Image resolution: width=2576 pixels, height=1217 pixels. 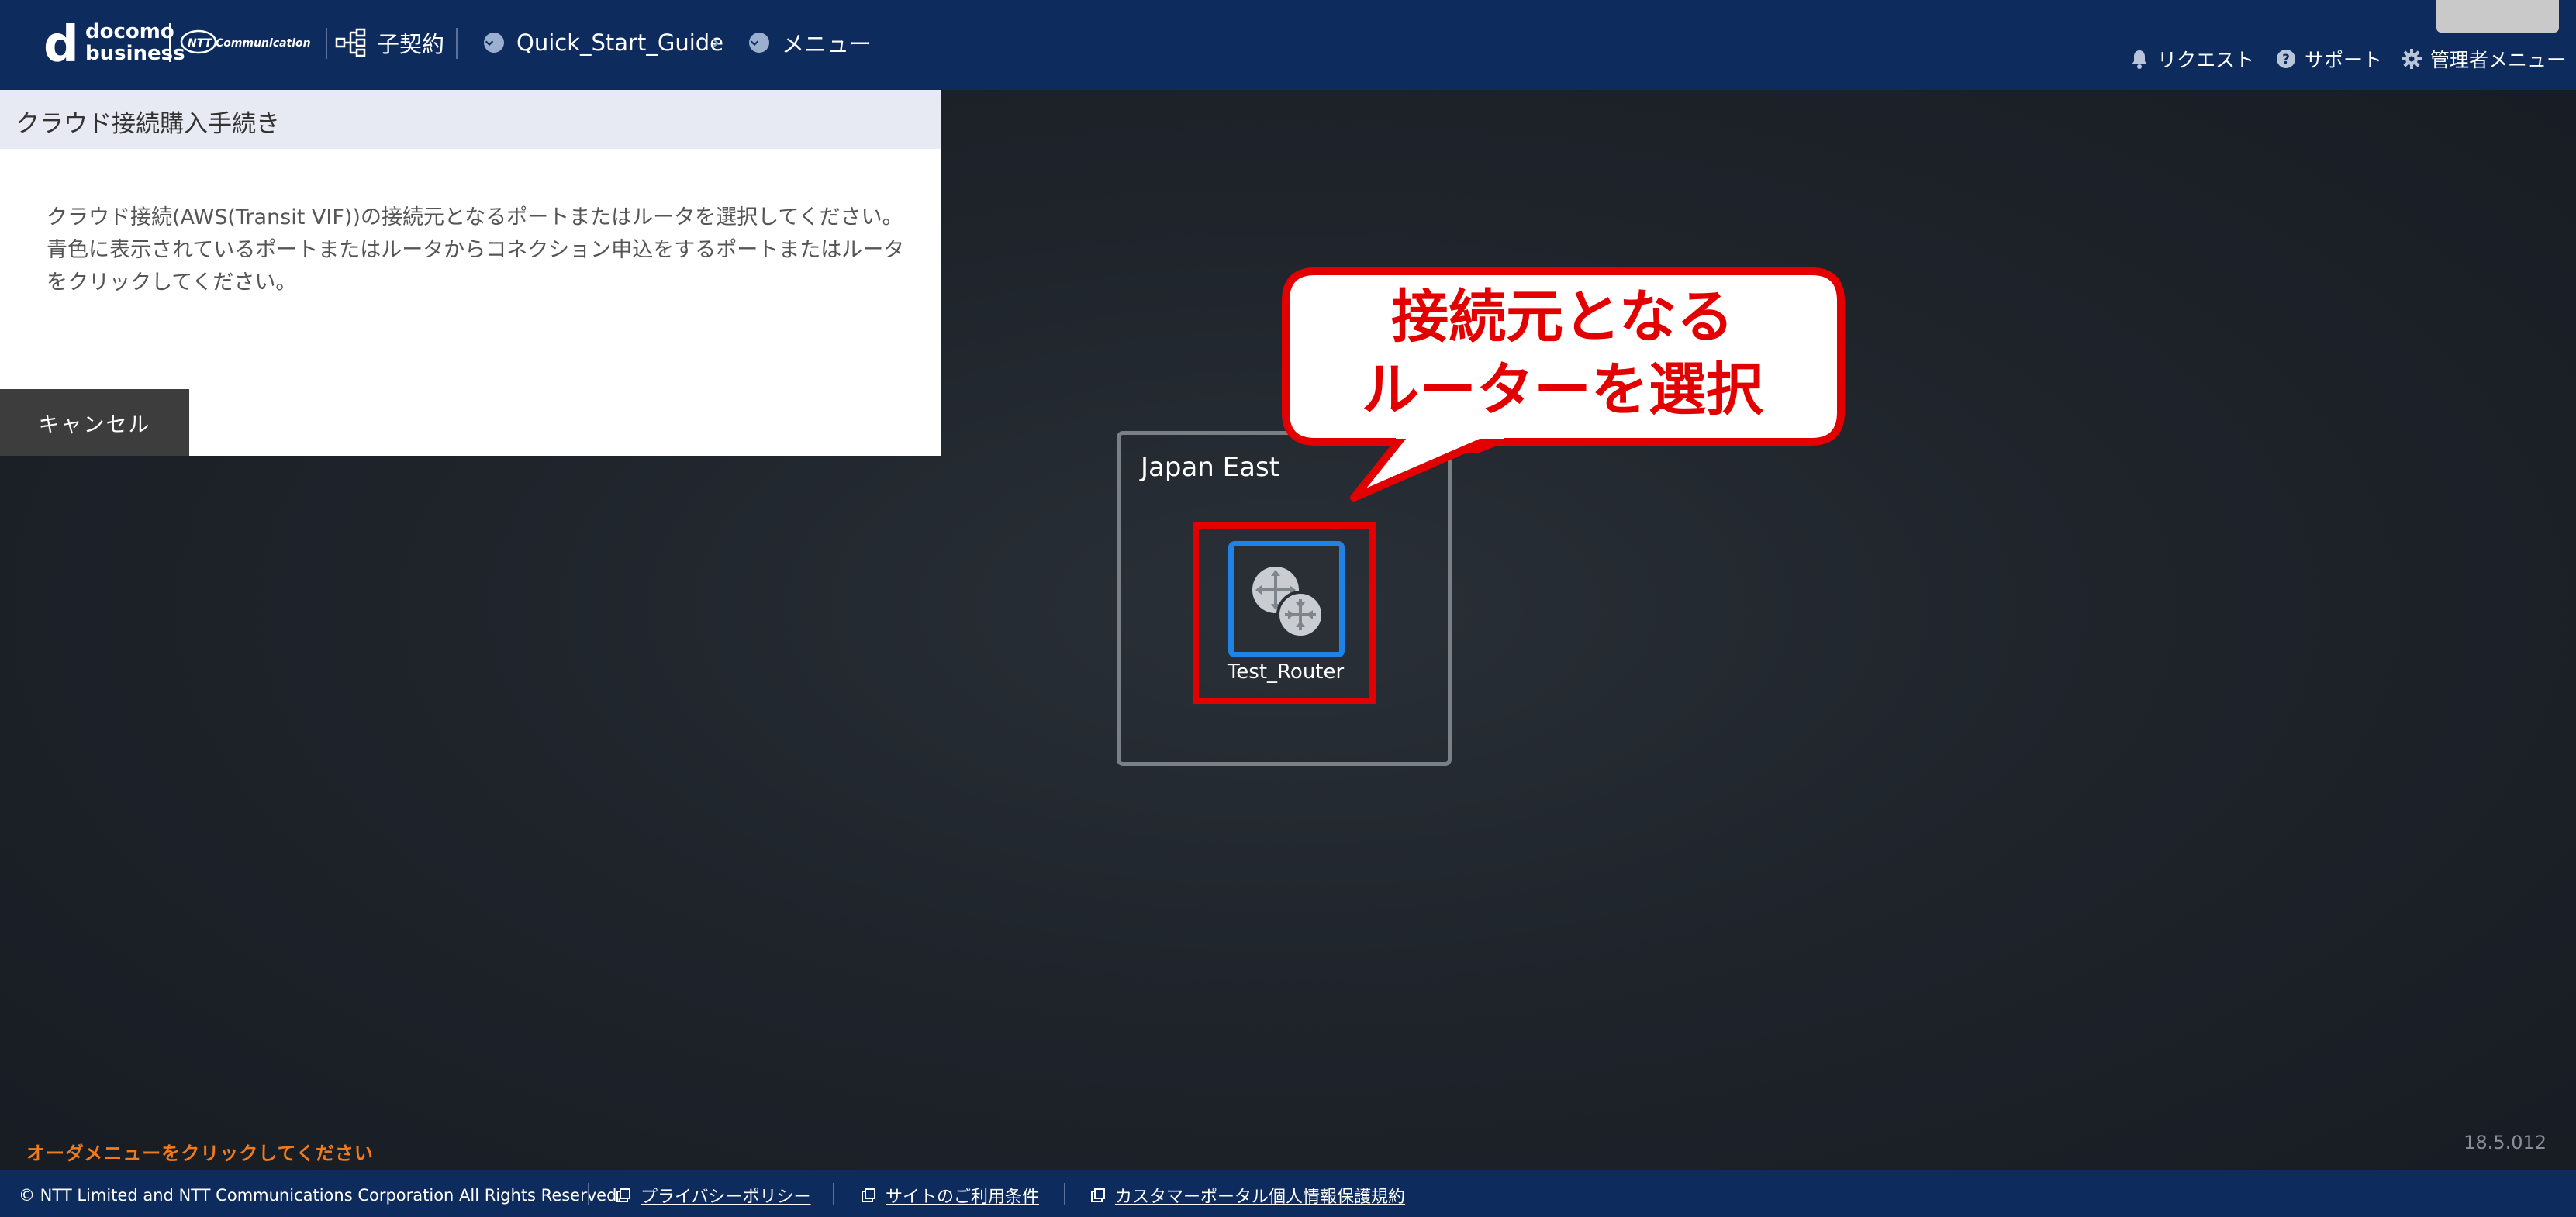 What do you see at coordinates (1562, 390) in the screenshot?
I see `callout-line-2: ルーターを選択` at bounding box center [1562, 390].